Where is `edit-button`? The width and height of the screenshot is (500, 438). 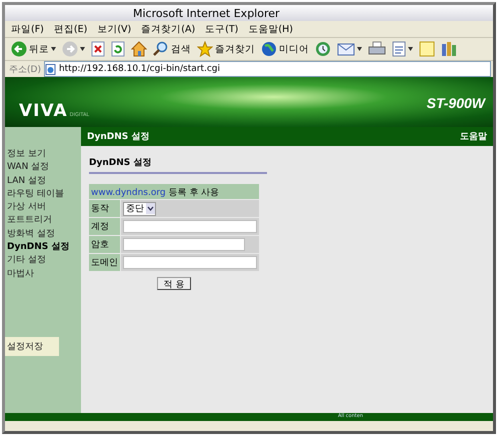 edit-button is located at coordinates (402, 49).